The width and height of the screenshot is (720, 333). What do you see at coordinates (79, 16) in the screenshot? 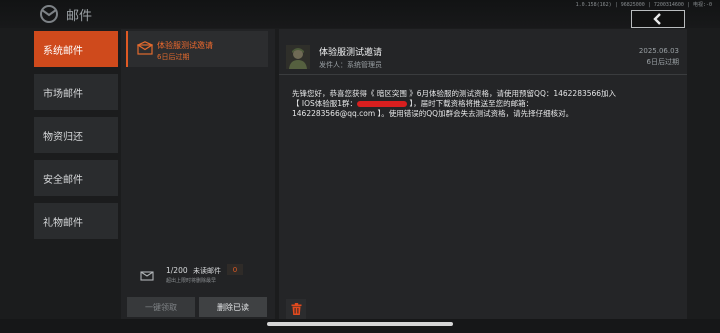
I see `page-title: 邮件` at bounding box center [79, 16].